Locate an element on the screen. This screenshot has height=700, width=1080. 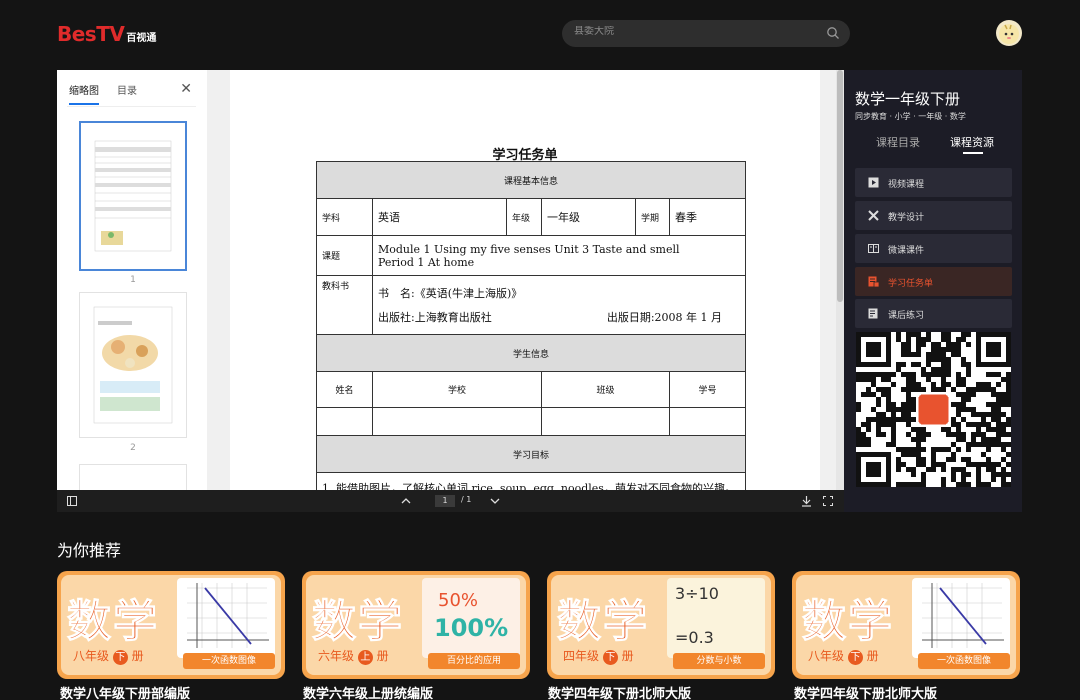
course-subtitle: 同步教育 · 小学 · 一年级 · 数学 is located at coordinates (910, 116).